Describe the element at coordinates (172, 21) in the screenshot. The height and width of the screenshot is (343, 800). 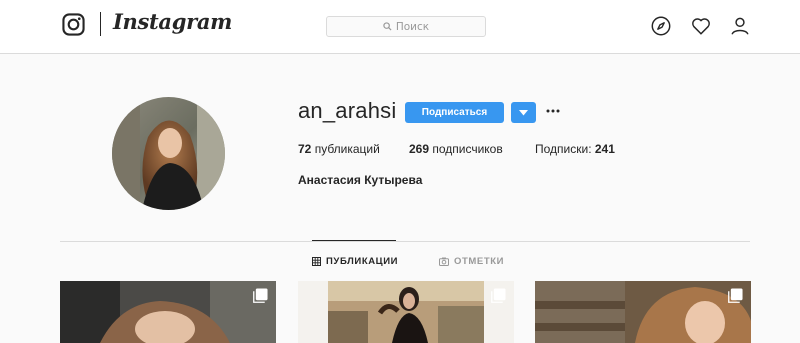
I see `instagram-wordmark: Instagram` at that location.